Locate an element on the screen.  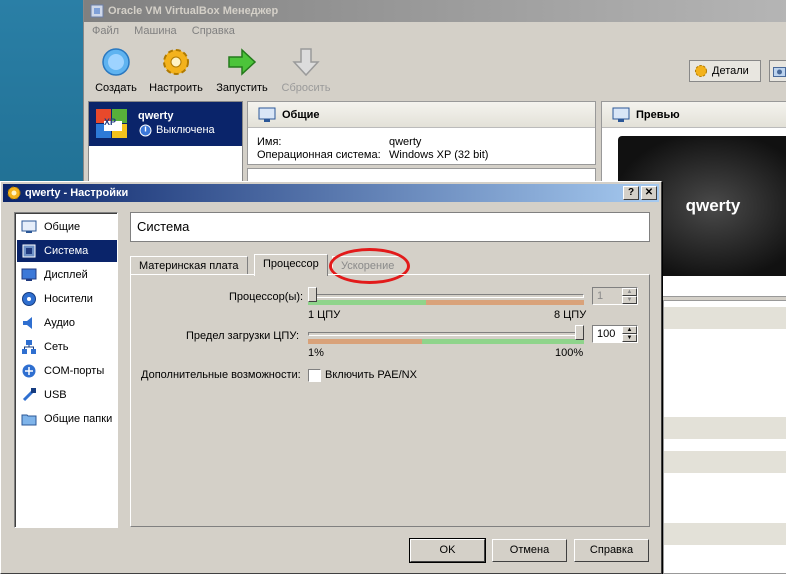
cpu-recommended-zone is located at coordinates (367, 302).